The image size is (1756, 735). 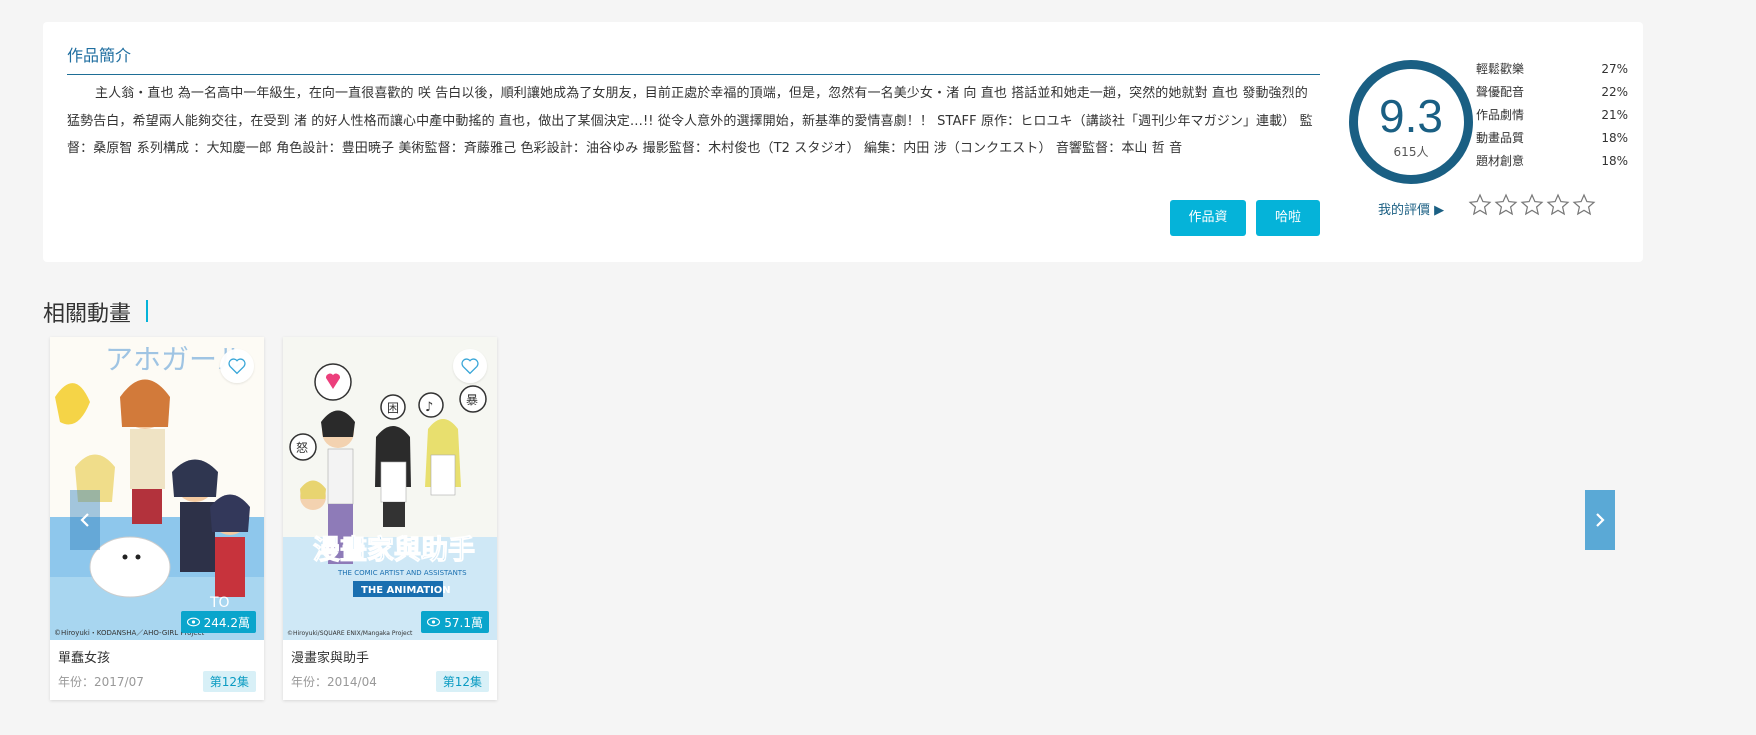 What do you see at coordinates (1500, 69) in the screenshot?
I see `rating-label: 輕鬆歡樂` at bounding box center [1500, 69].